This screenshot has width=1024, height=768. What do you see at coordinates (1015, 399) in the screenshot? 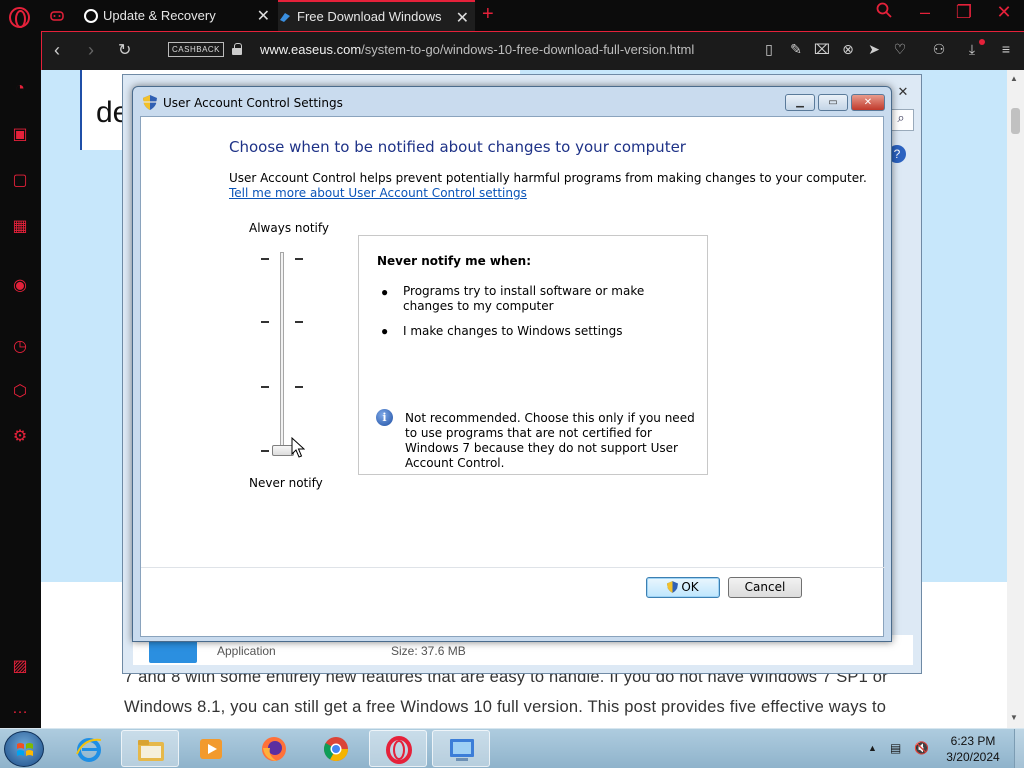
I see `page-scrollbar: ▲ ▼` at bounding box center [1015, 399].